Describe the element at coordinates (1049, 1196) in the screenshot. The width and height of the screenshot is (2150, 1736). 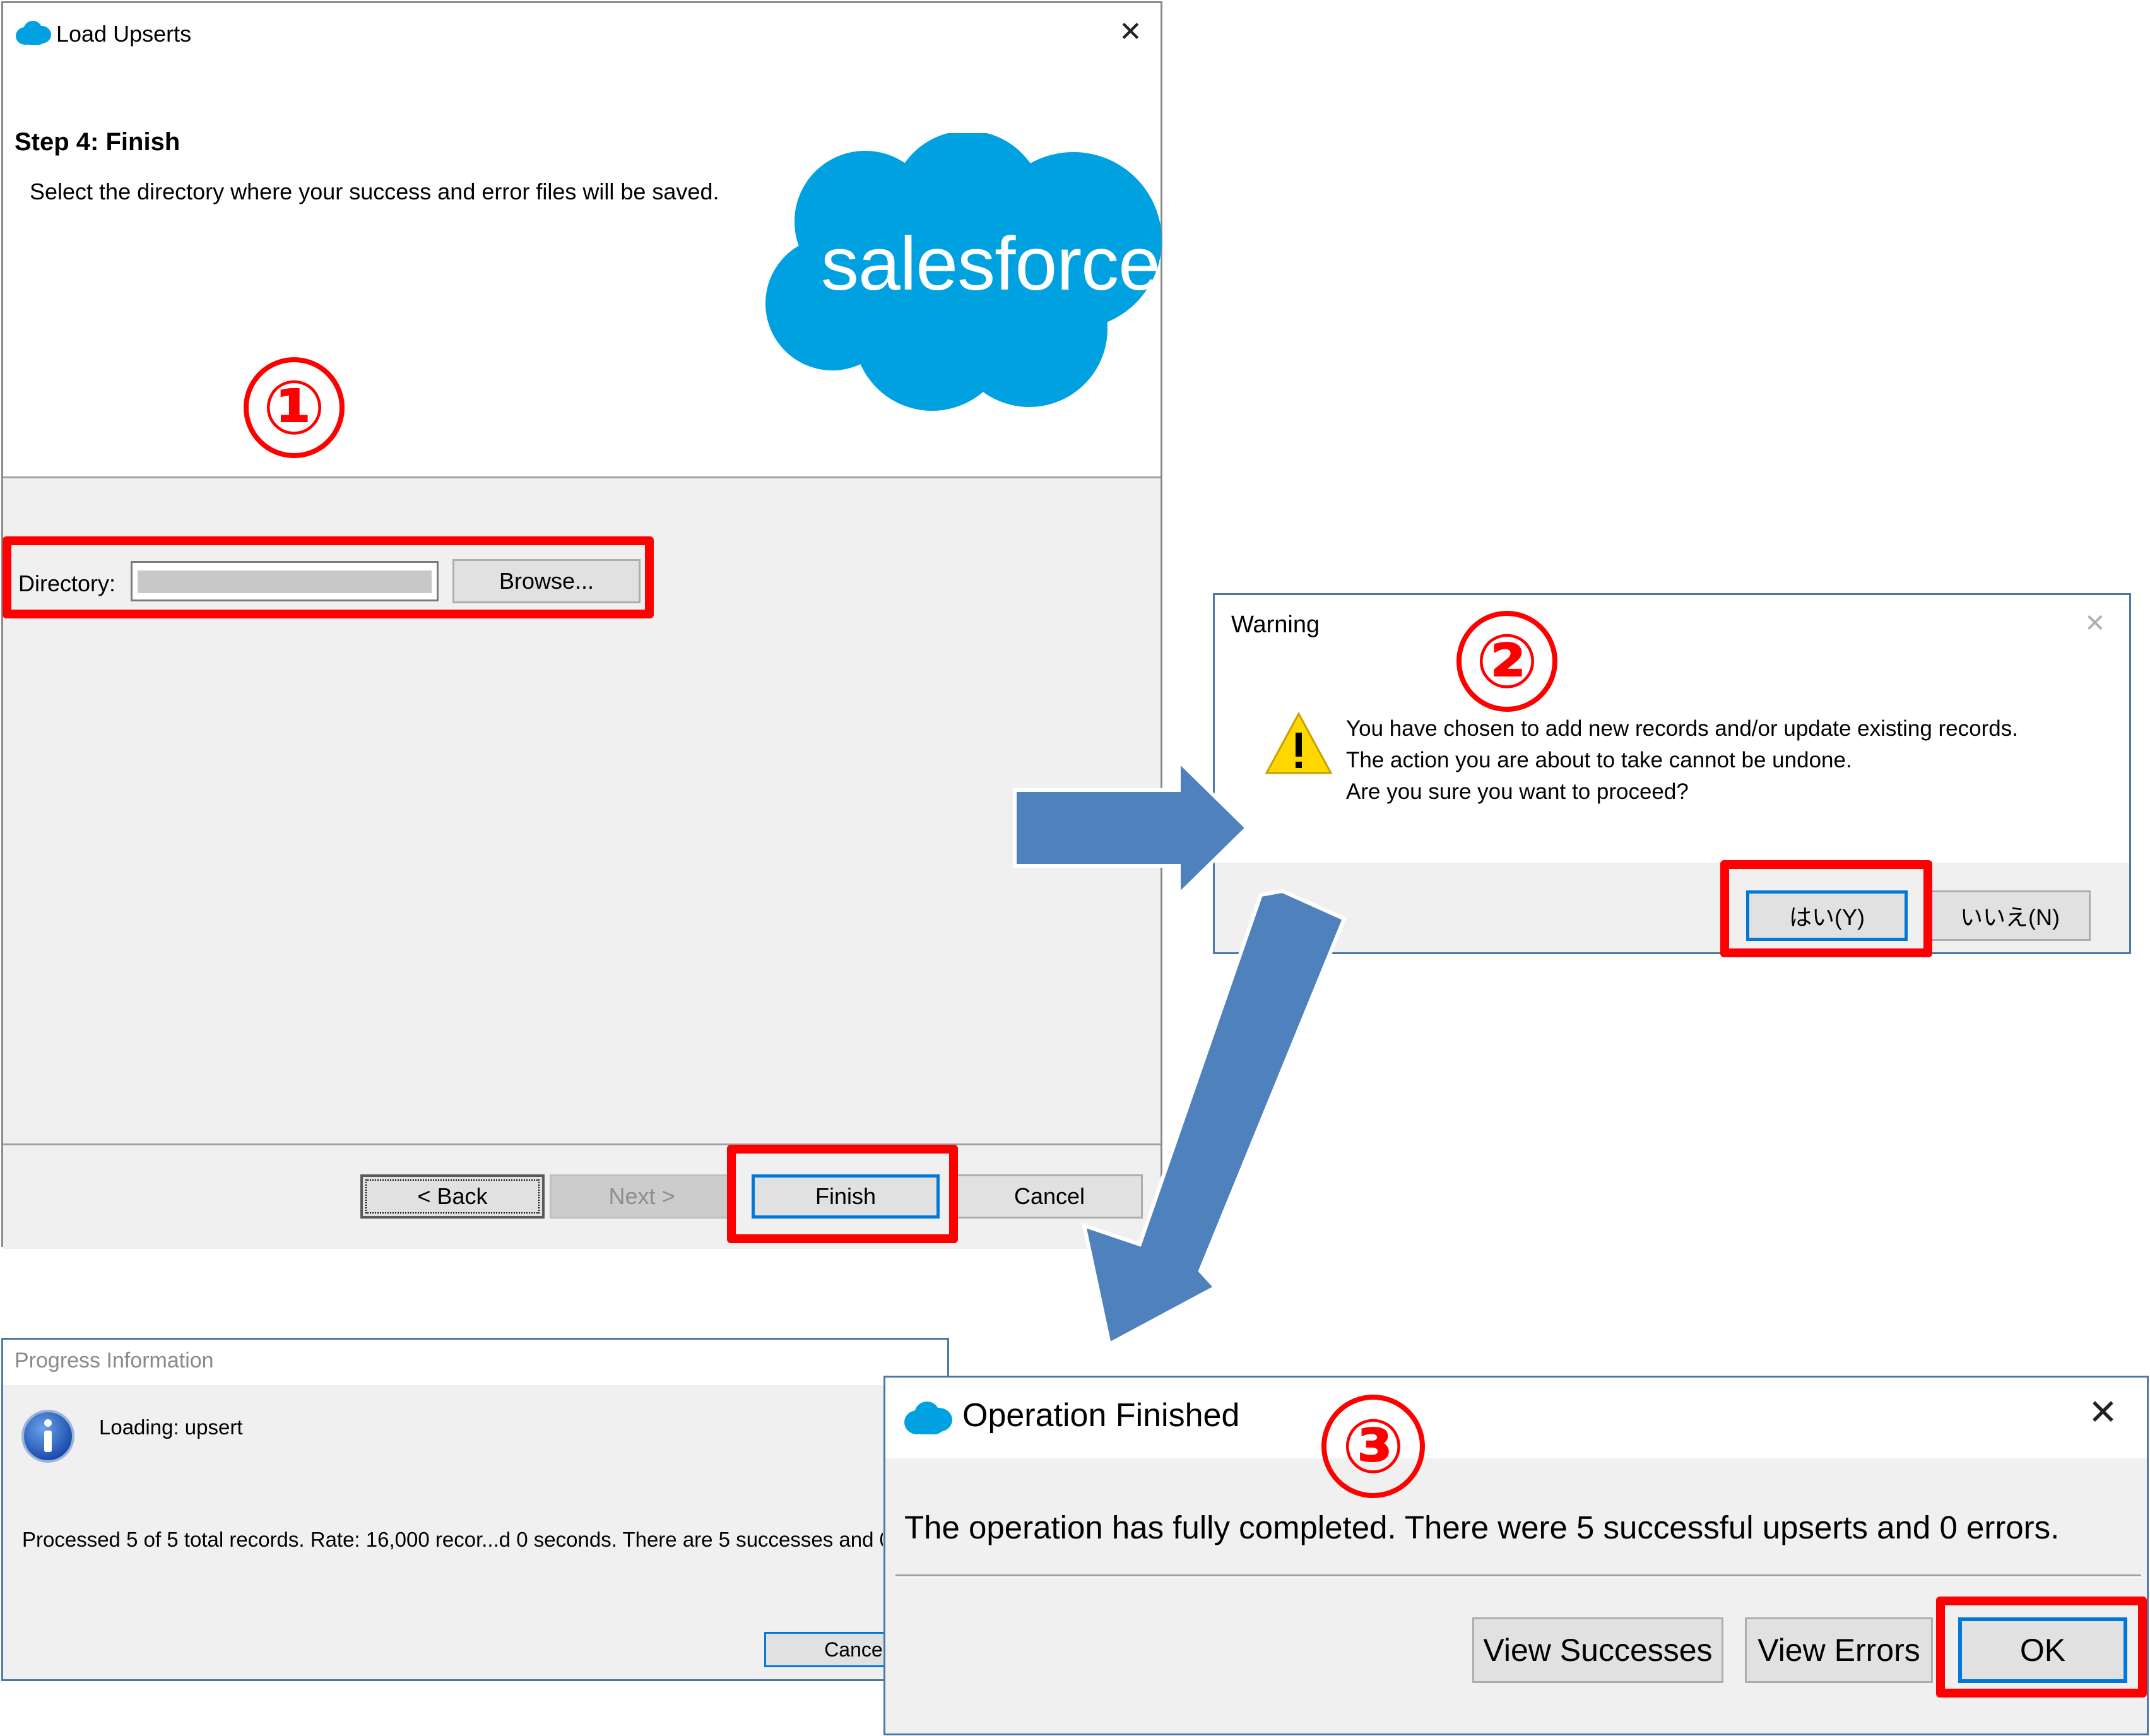
I see `cancel-button: Cancel` at that location.